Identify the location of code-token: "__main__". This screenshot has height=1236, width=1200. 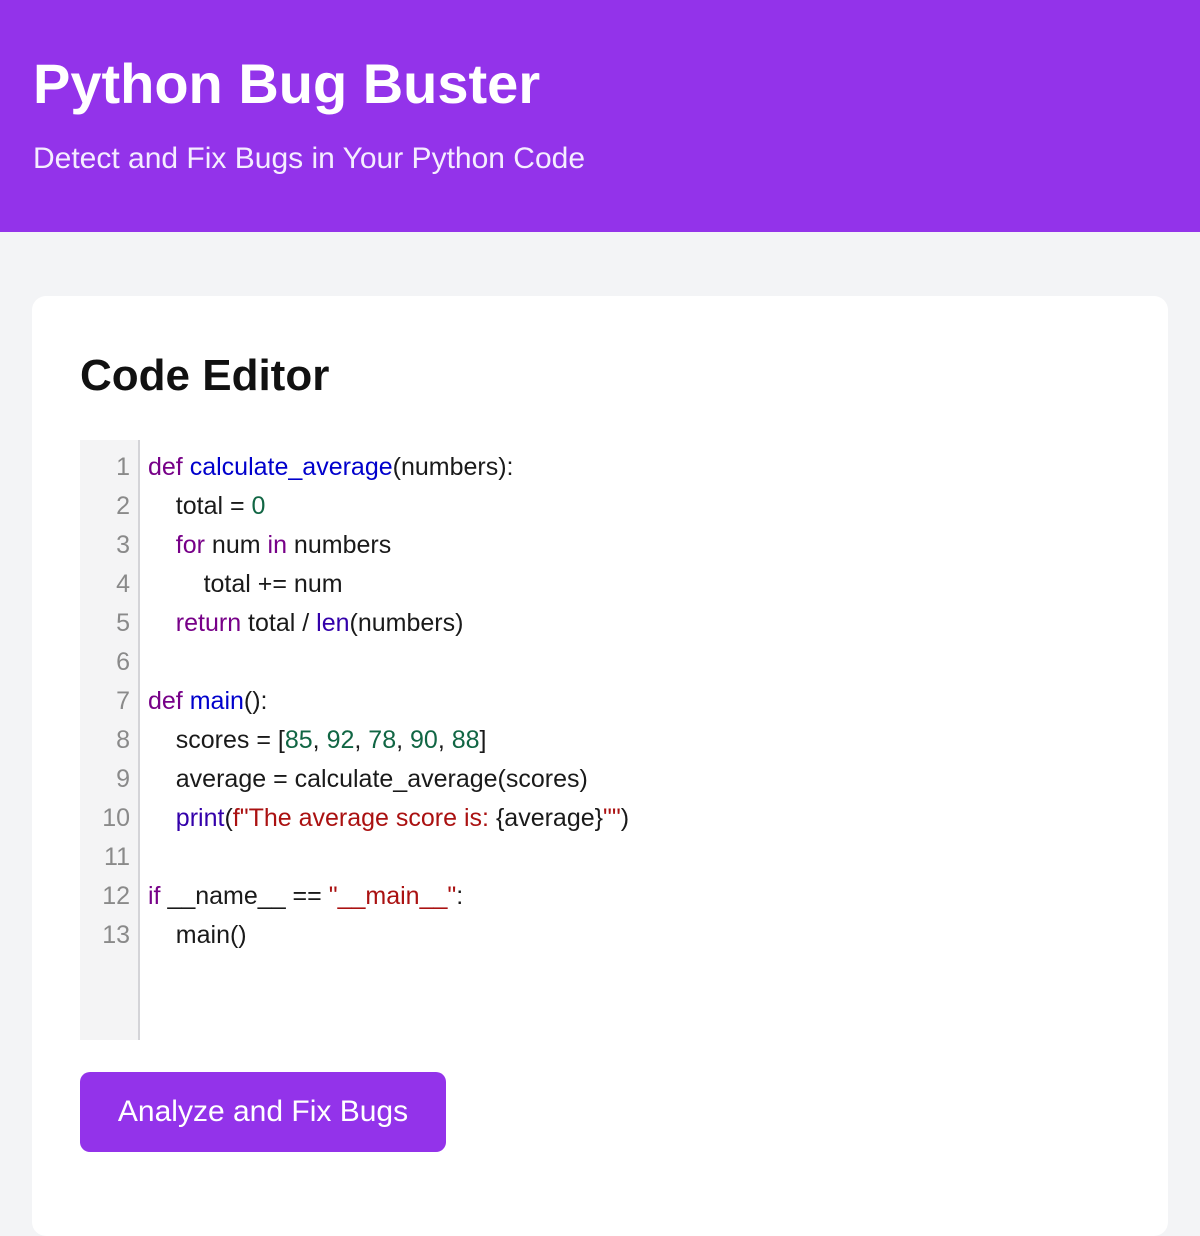
(392, 896).